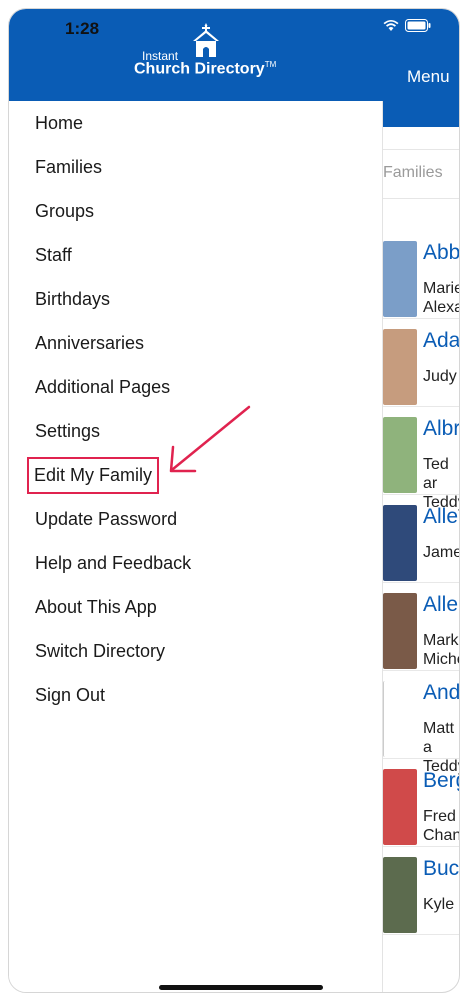 This screenshot has width=468, height=1001. What do you see at coordinates (199, 69) in the screenshot?
I see `logo-title-text: Church Directory` at bounding box center [199, 69].